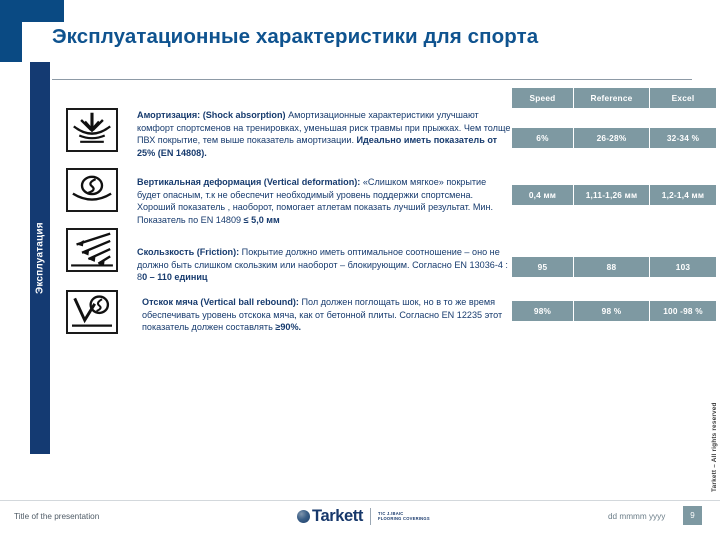 The image size is (720, 540). Describe the element at coordinates (692, 515) in the screenshot. I see `page-number-badge: 9` at that location.